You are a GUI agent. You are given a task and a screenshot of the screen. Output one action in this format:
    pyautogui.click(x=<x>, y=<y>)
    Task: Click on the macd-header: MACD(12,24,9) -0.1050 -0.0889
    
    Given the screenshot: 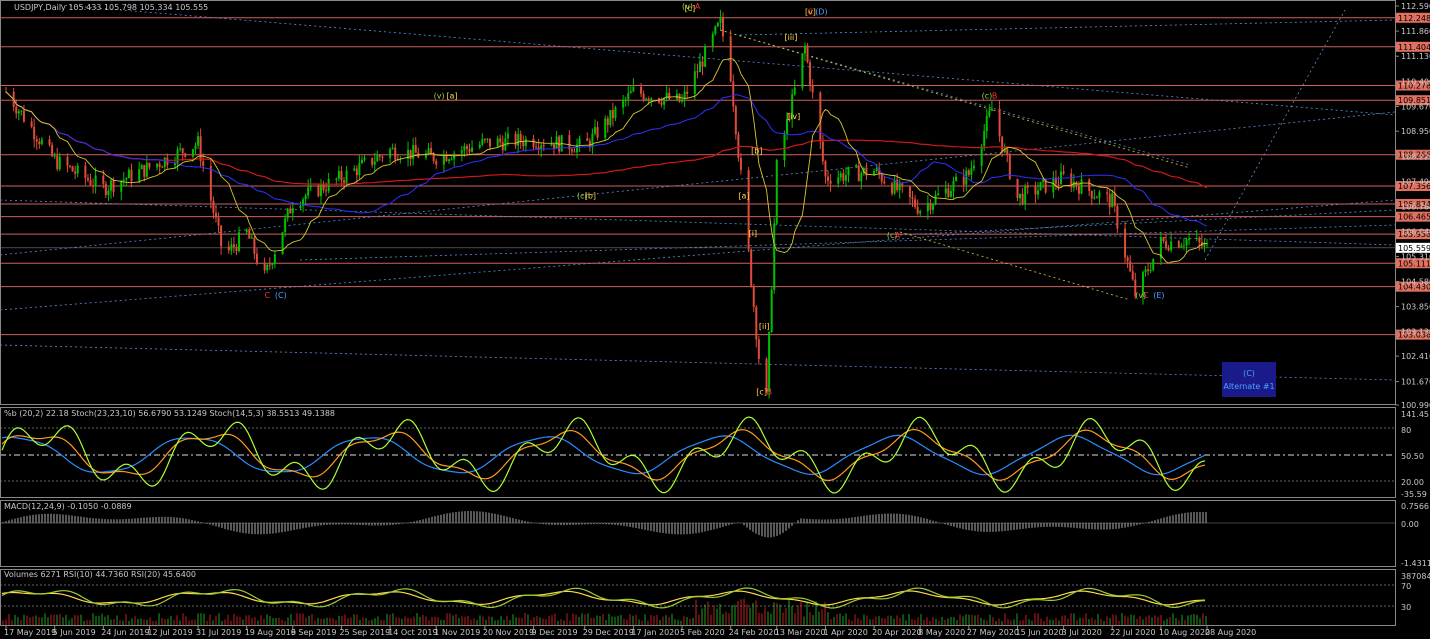 What is the action you would take?
    pyautogui.click(x=68, y=506)
    